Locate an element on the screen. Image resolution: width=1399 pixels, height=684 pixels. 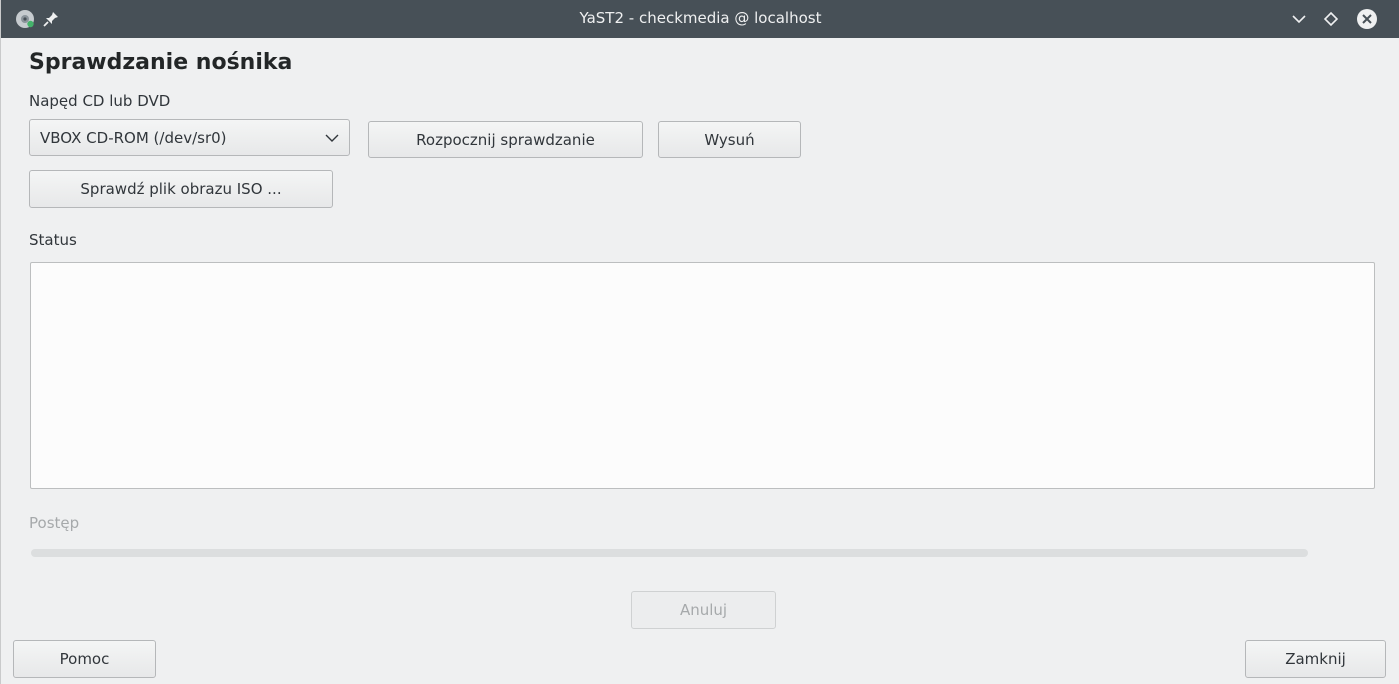
drive-select-value: VBOX CD-ROM (/dev/sr0) is located at coordinates (133, 137).